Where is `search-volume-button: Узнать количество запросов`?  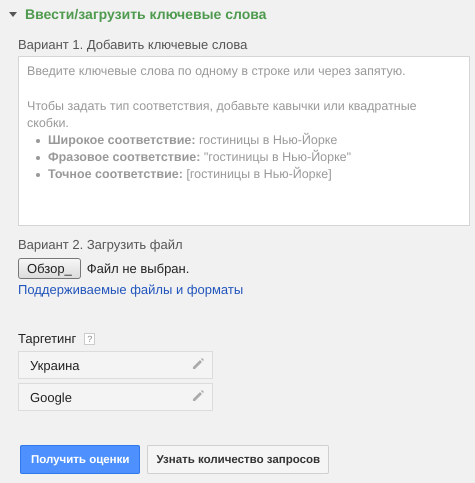 search-volume-button: Узнать количество запросов is located at coordinates (238, 459).